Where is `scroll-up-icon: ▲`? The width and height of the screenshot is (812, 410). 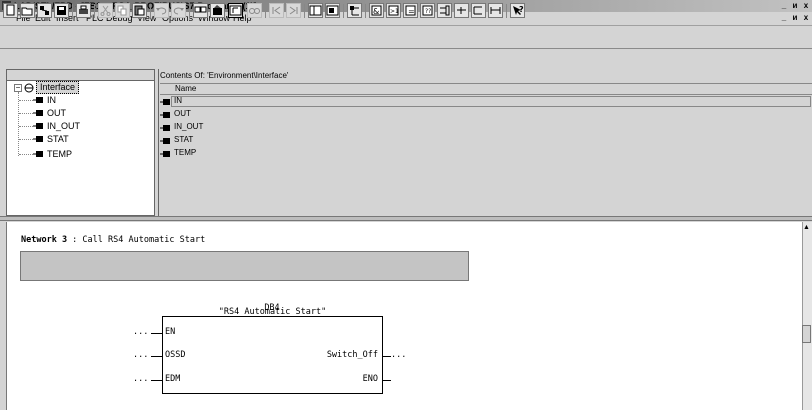 scroll-up-icon: ▲ is located at coordinates (806, 228).